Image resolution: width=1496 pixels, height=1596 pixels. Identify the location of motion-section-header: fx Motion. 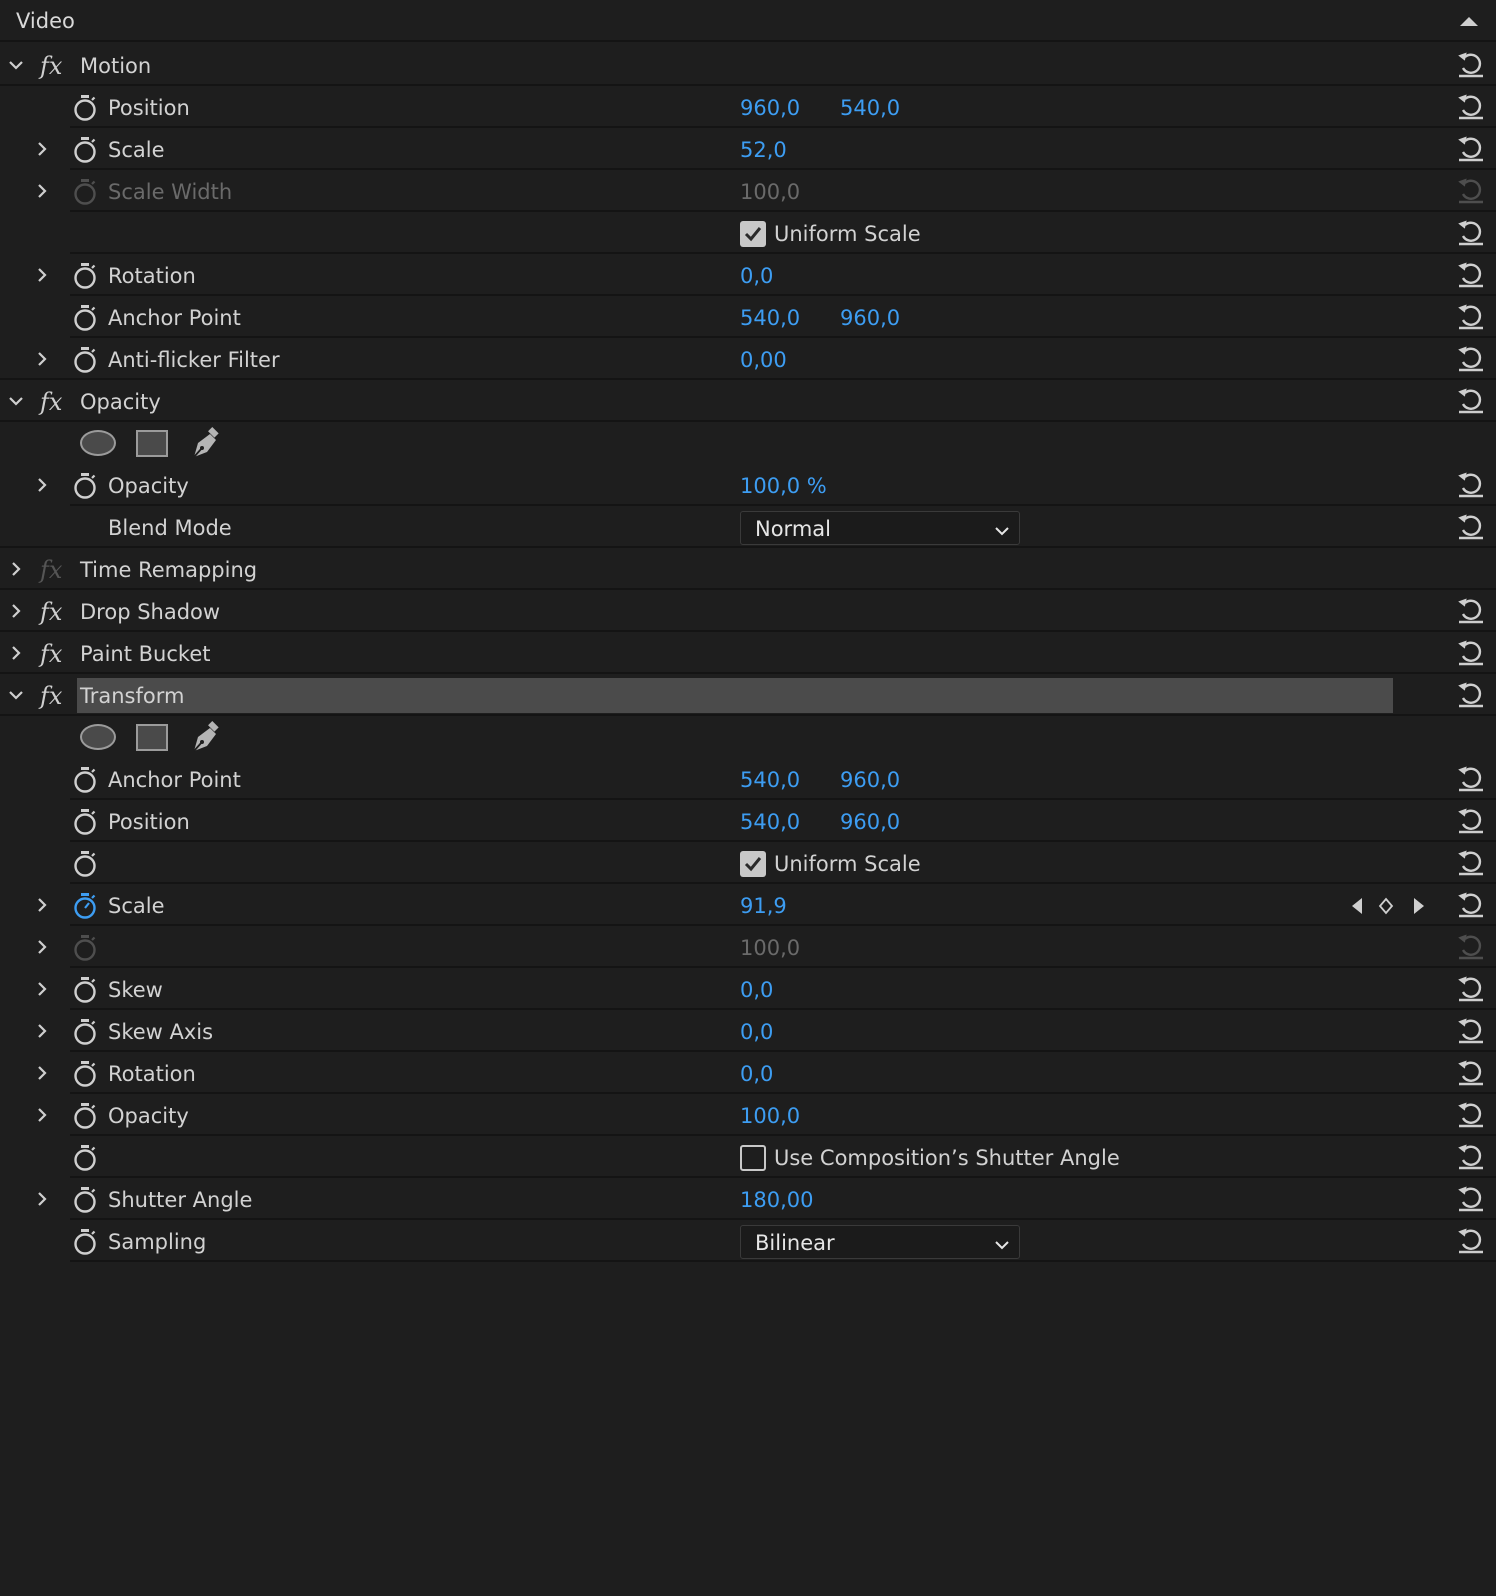
(748, 65).